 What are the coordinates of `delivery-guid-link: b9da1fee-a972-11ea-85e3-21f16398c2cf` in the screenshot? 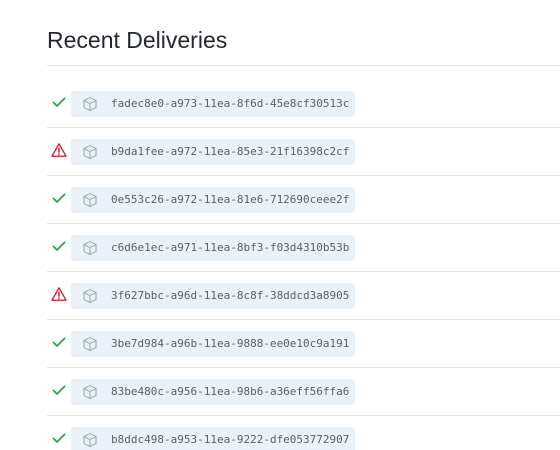 It's located at (213, 152).